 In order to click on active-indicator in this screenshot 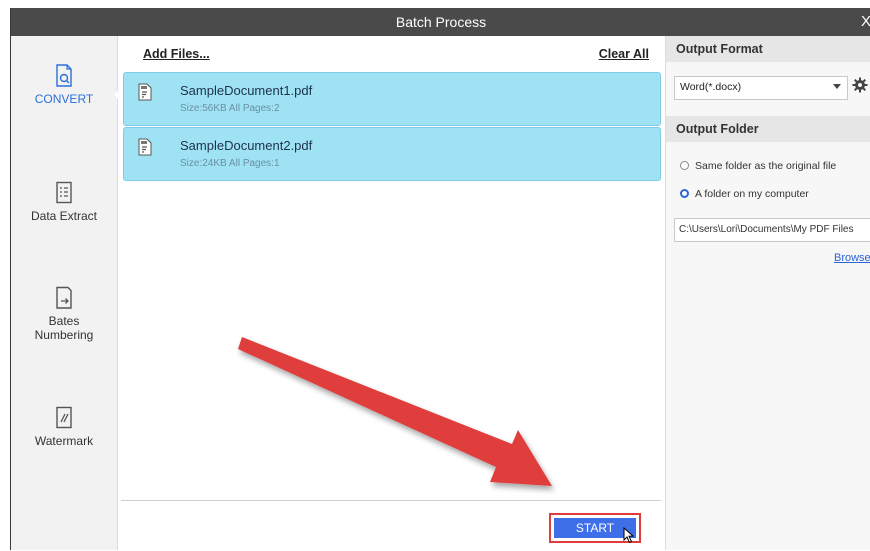, I will do `click(116, 95)`.